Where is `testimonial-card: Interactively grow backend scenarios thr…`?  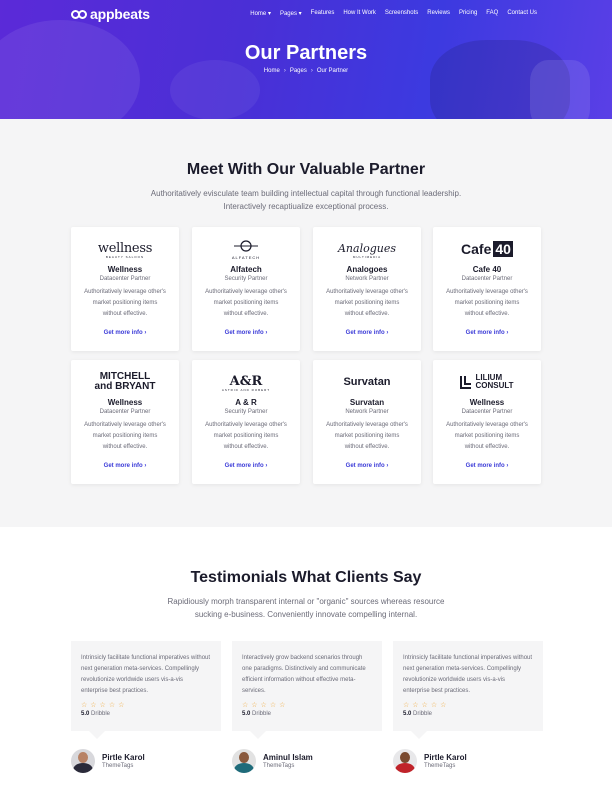 testimonial-card: Interactively grow backend scenarios thr… is located at coordinates (307, 690).